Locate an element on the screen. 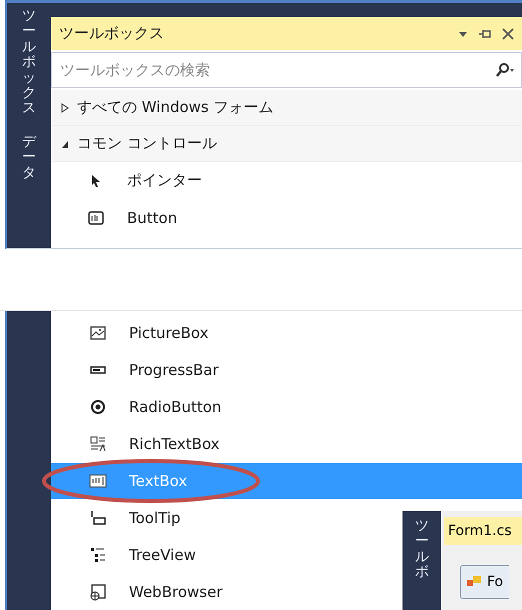 The height and width of the screenshot is (610, 522). search-input: ツールボックスの検索 is located at coordinates (276, 70).